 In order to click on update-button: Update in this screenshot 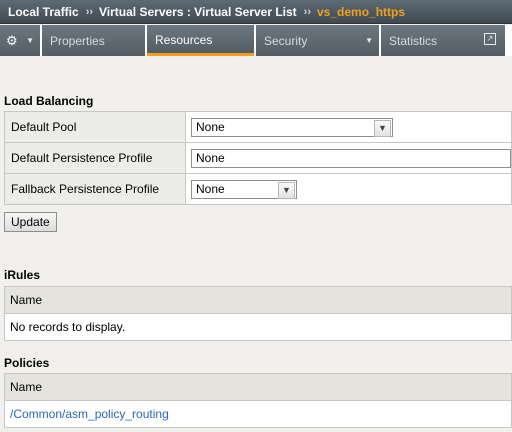, I will do `click(30, 222)`.